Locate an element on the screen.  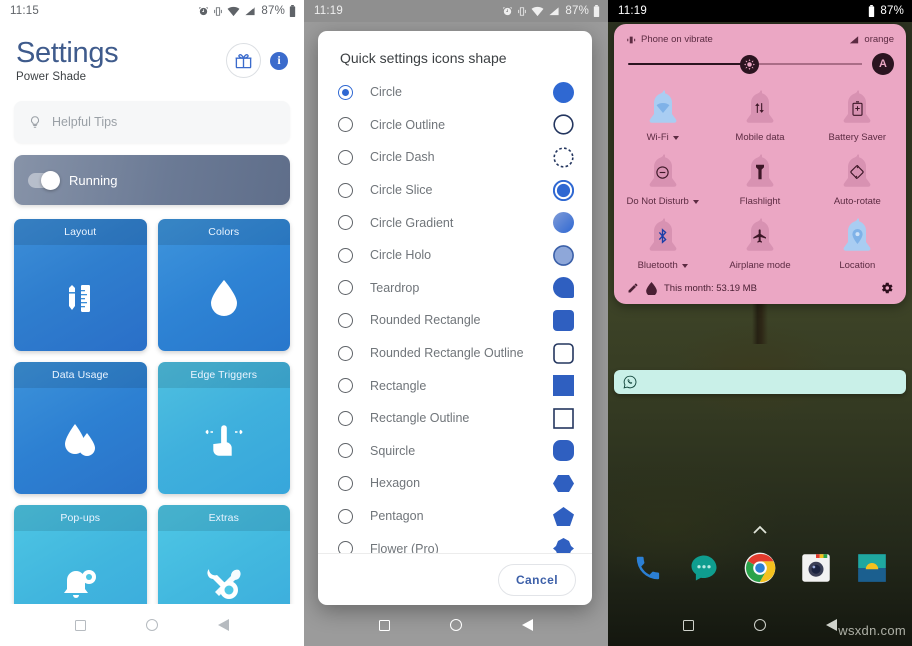
qs-tile-wifi: Wi-Fi is located at coordinates (662, 115).